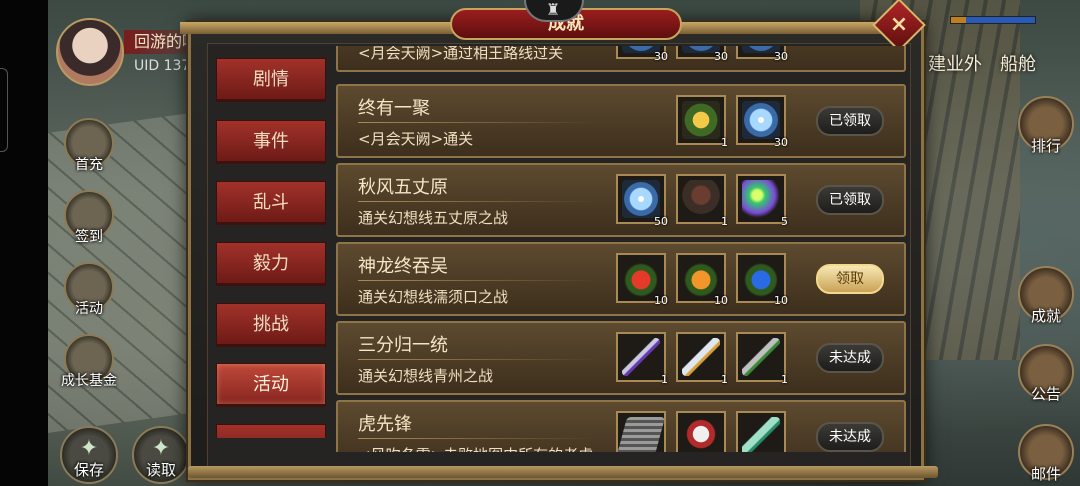 The height and width of the screenshot is (486, 1080). I want to click on tab-perseverance: 毅力, so click(271, 264).